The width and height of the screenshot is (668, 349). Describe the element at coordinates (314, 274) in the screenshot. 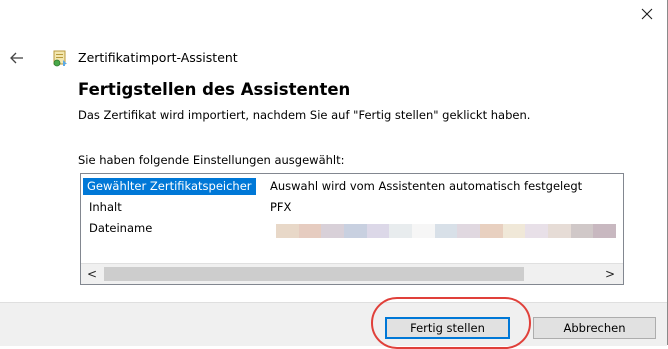

I see `scroll-thumb` at that location.